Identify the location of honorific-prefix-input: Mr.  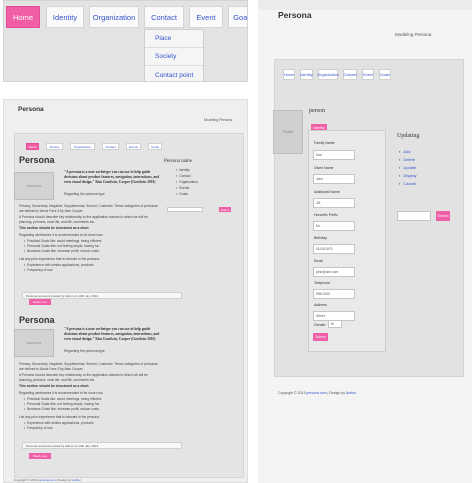
(334, 226).